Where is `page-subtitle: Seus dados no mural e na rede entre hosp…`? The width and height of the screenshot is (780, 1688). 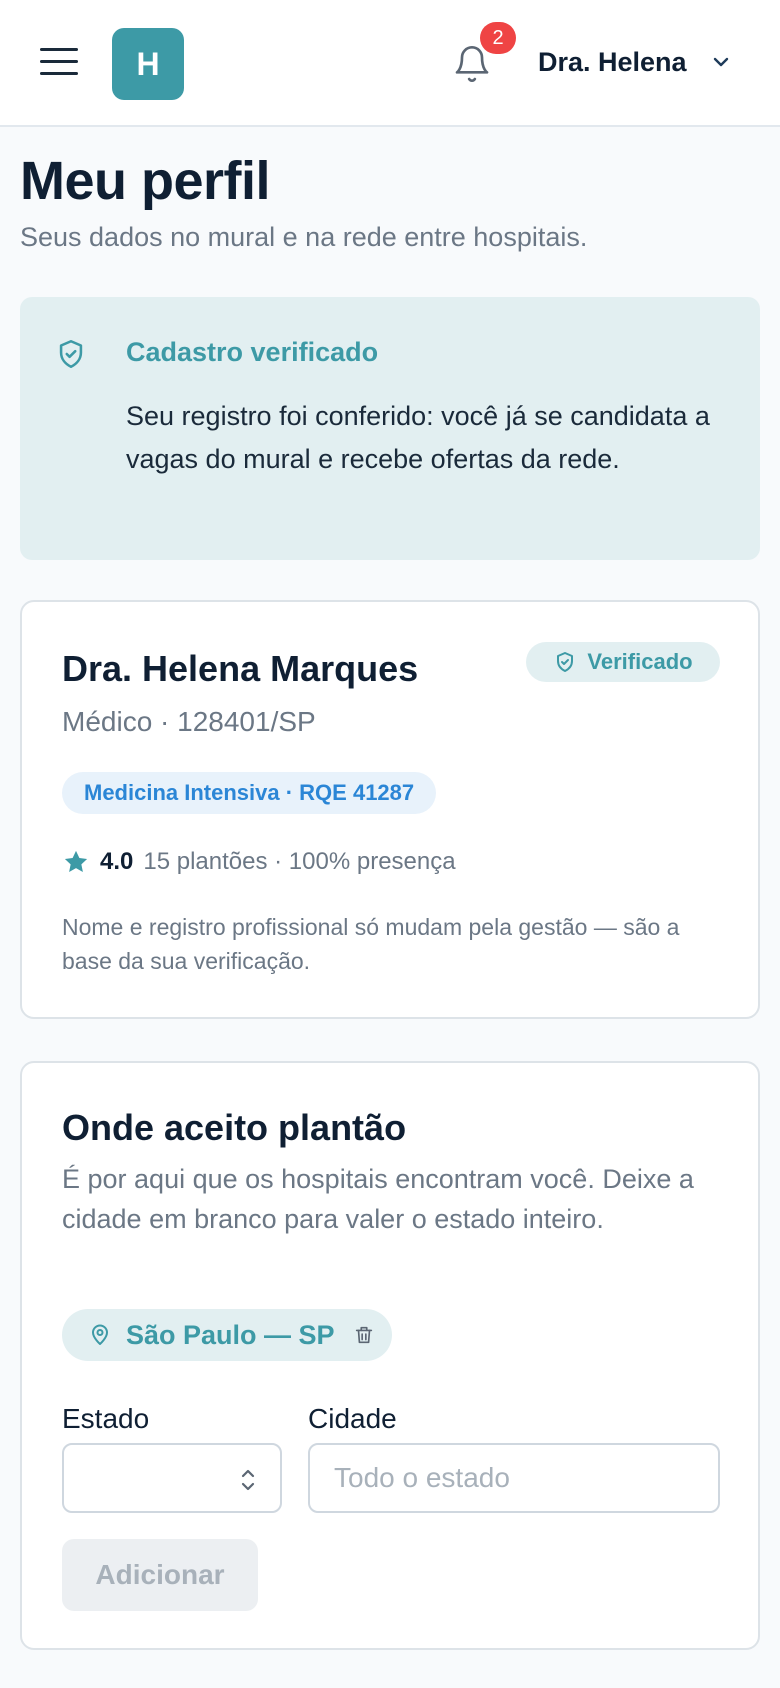
page-subtitle: Seus dados no mural e na rede entre hosp… is located at coordinates (304, 237).